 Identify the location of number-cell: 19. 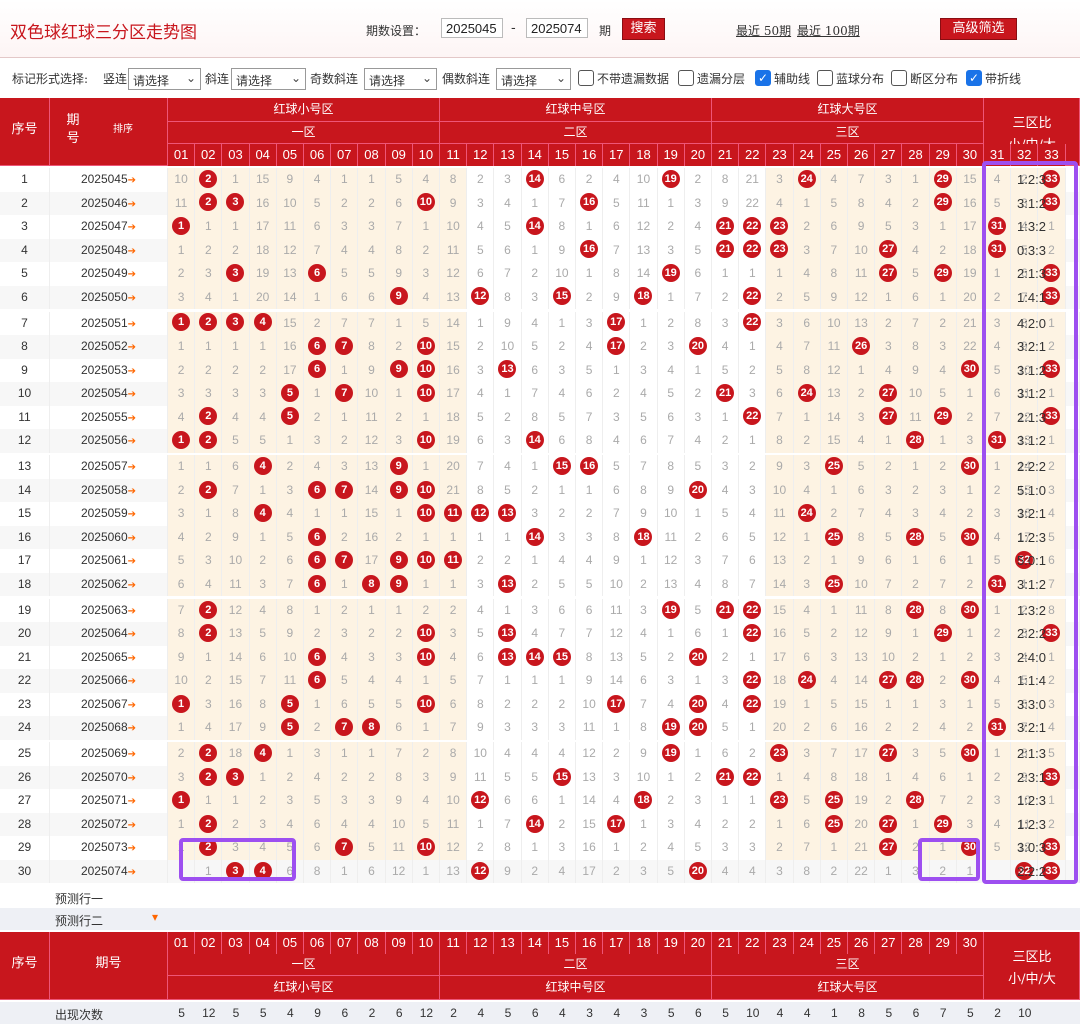
(263, 274).